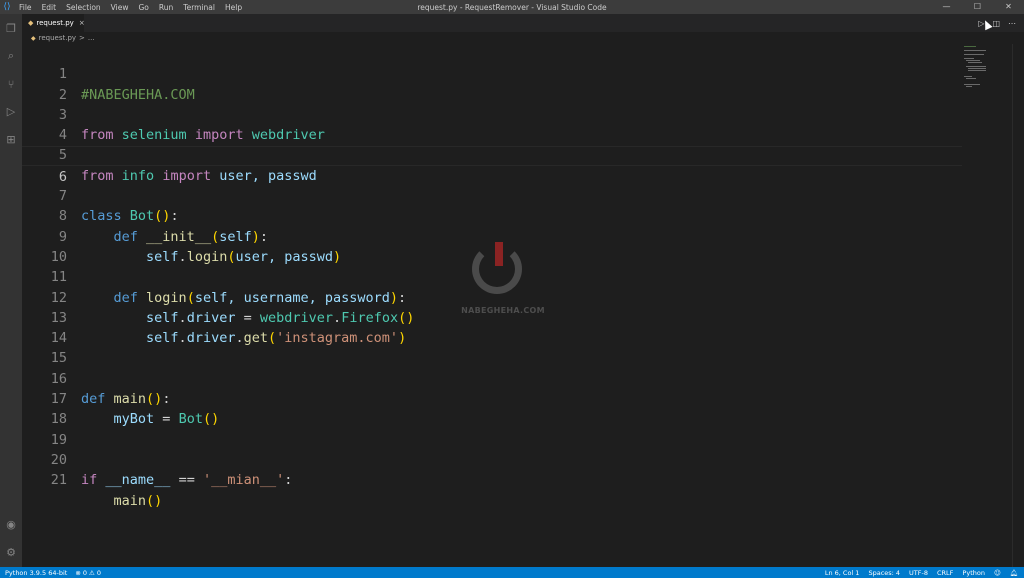 The height and width of the screenshot is (578, 1024). I want to click on code-line: 18, so click(492, 408).